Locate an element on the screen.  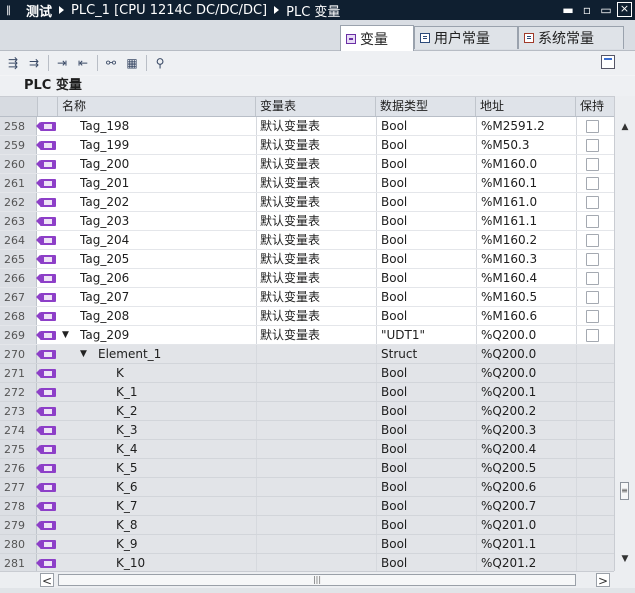
address-cell: %Q200.2 is located at coordinates (508, 411).